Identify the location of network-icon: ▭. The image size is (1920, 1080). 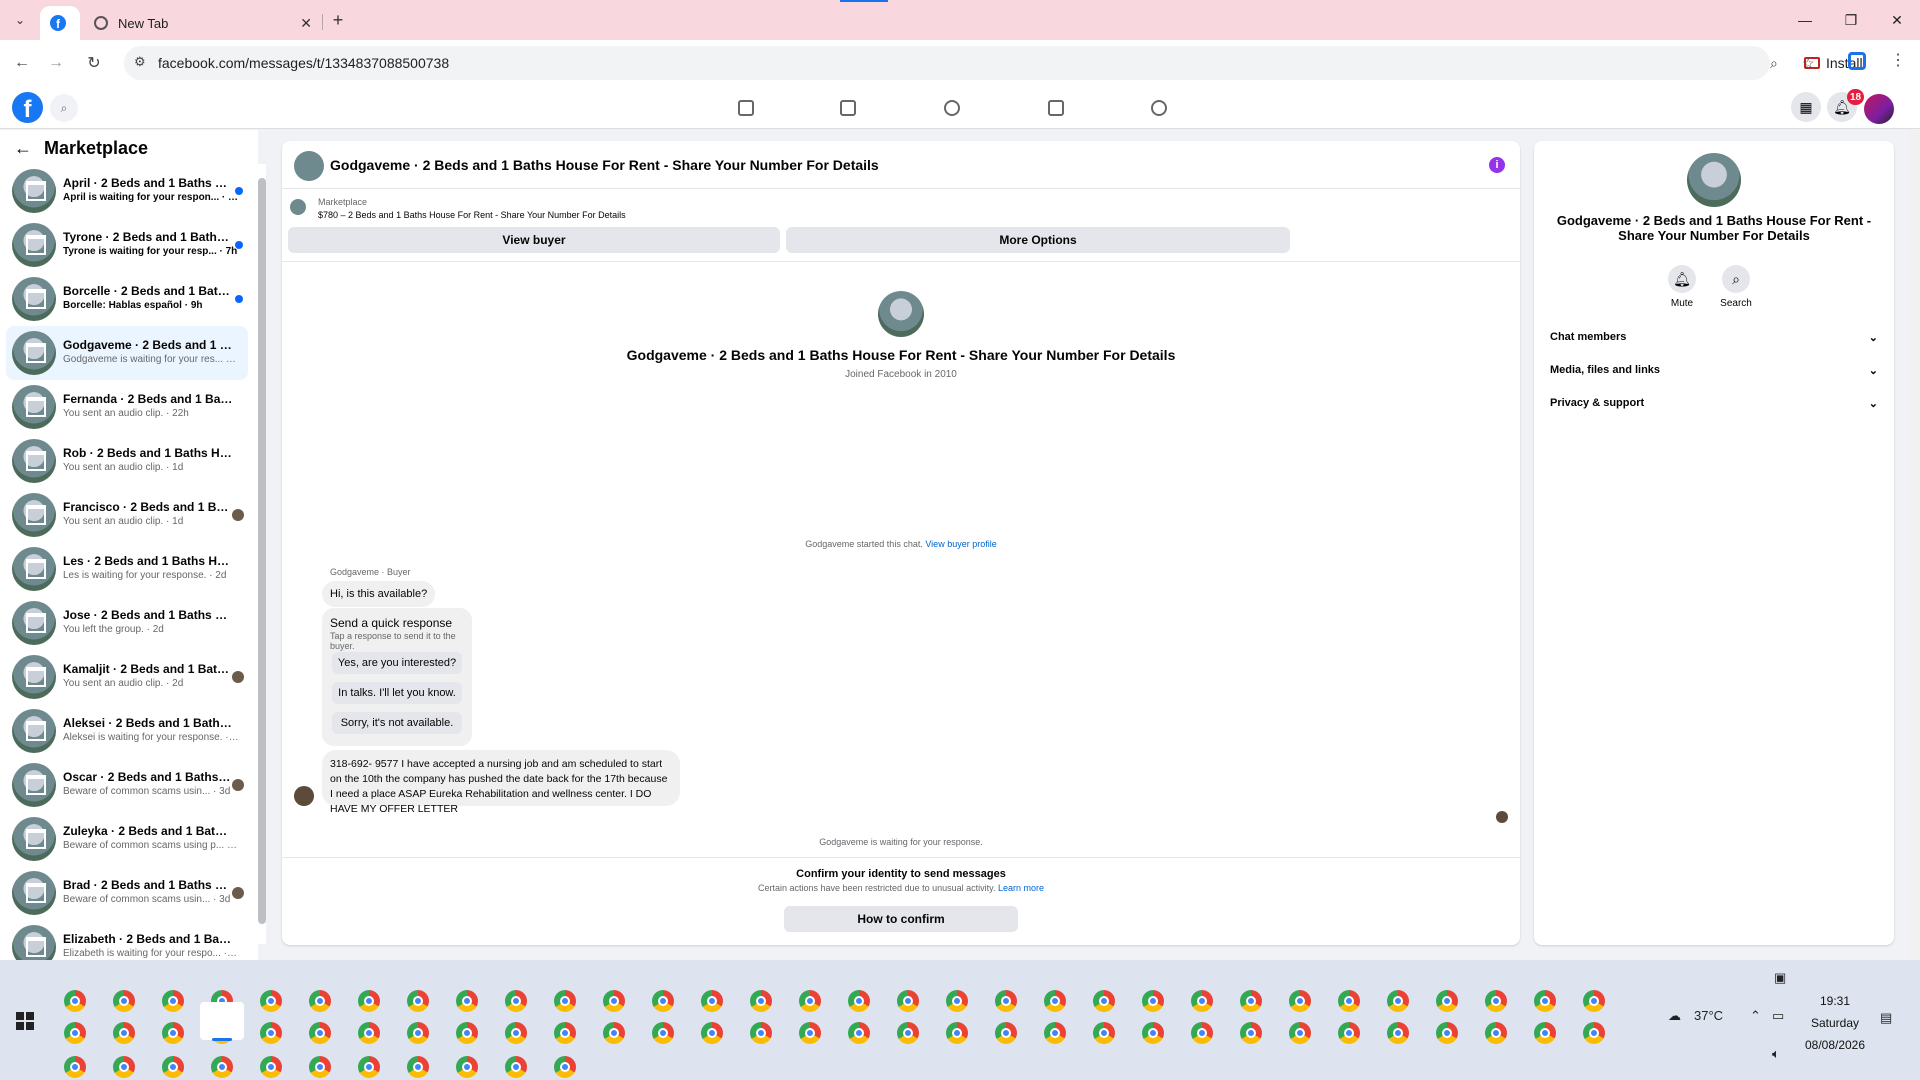
(1778, 1016).